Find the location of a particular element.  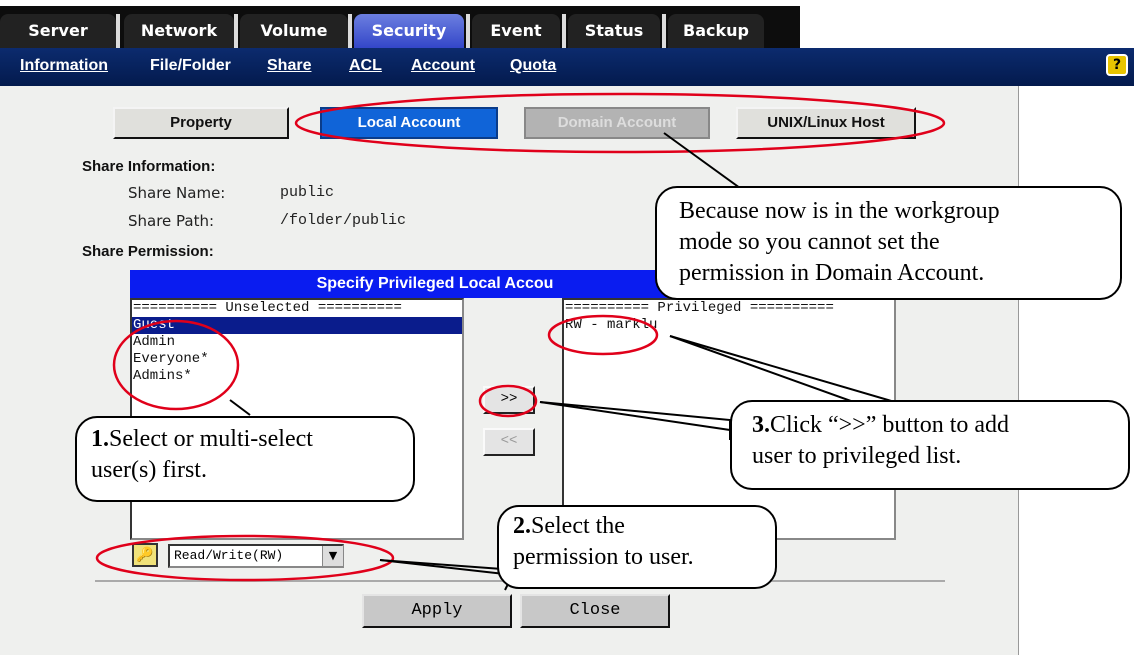

tab-status: Status is located at coordinates (614, 31).